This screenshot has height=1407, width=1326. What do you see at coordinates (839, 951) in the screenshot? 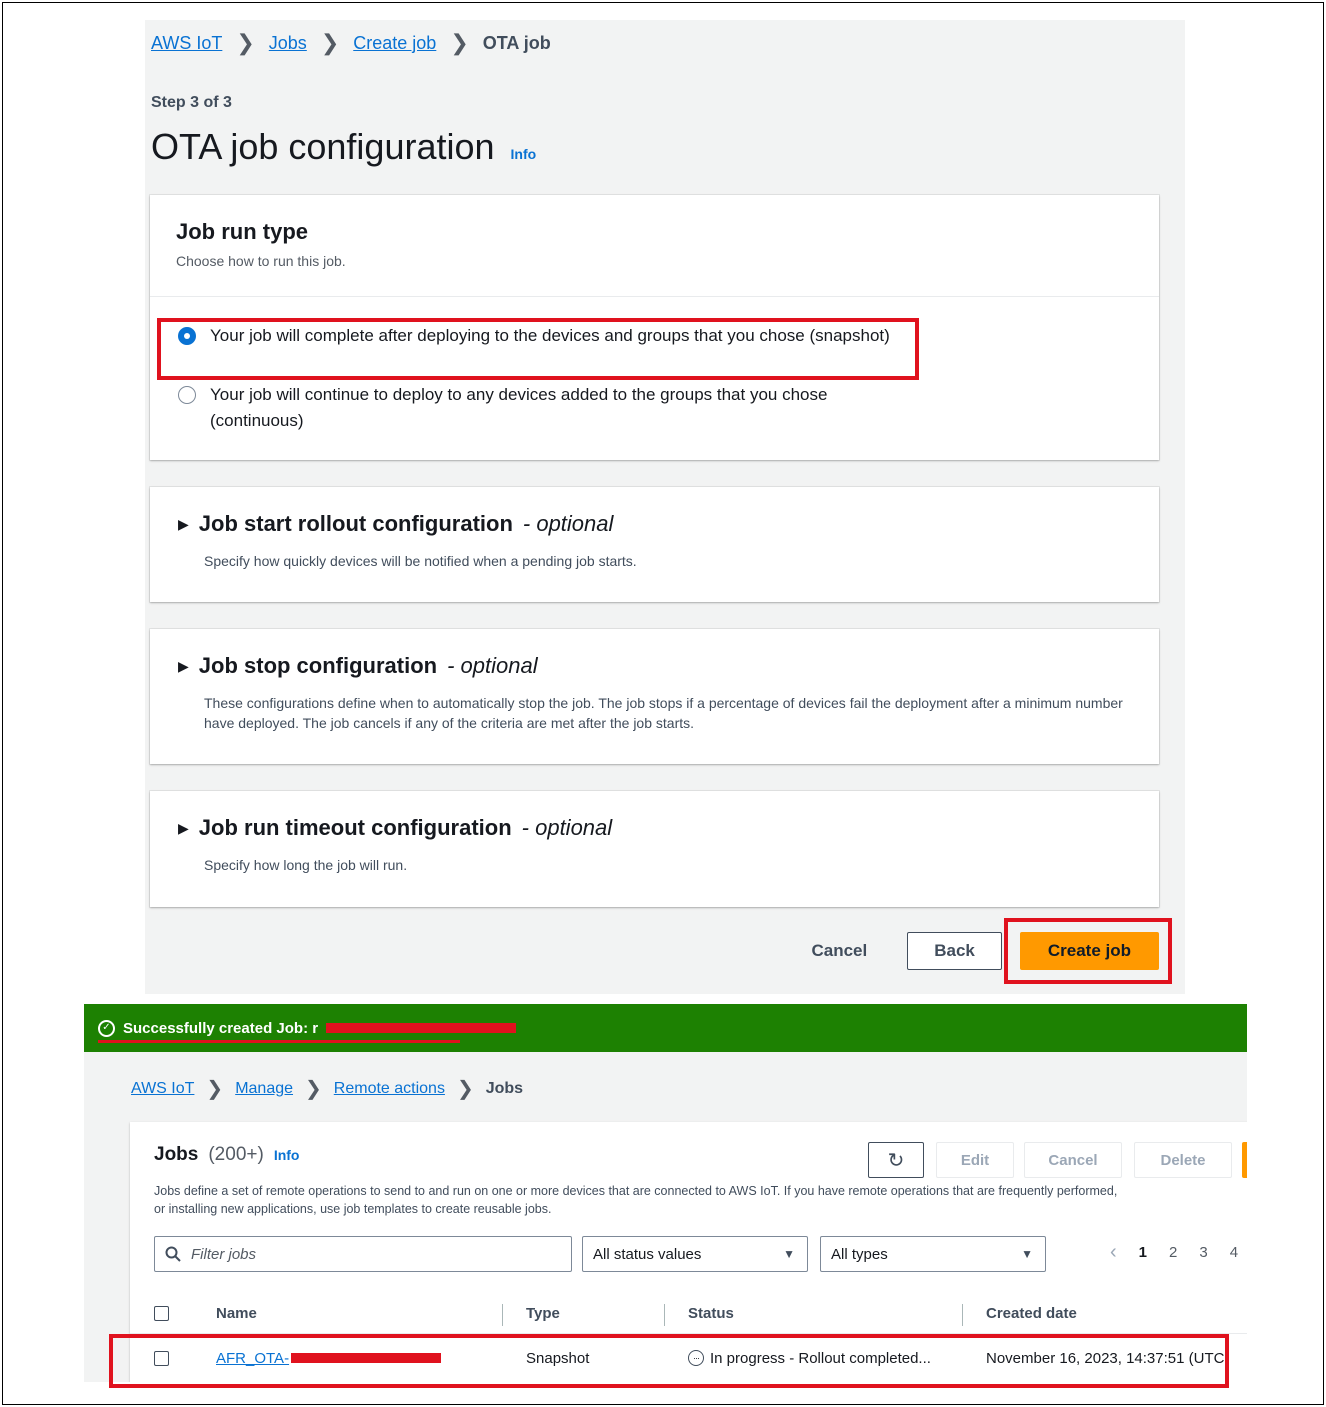
I see `cancel-button: Cancel` at bounding box center [839, 951].